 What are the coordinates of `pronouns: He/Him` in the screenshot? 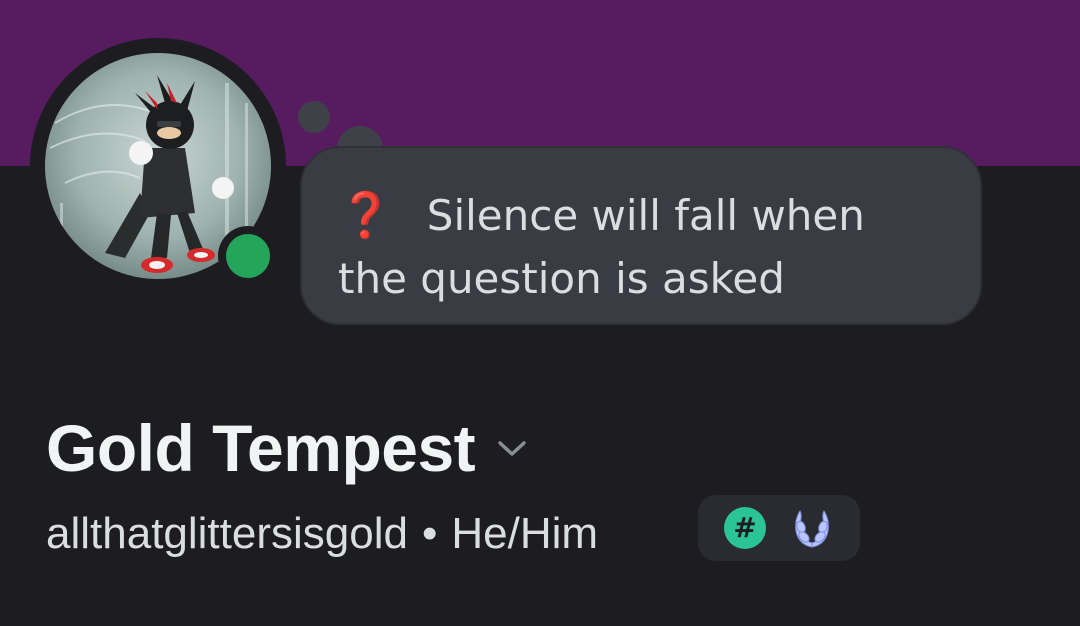 It's located at (525, 533).